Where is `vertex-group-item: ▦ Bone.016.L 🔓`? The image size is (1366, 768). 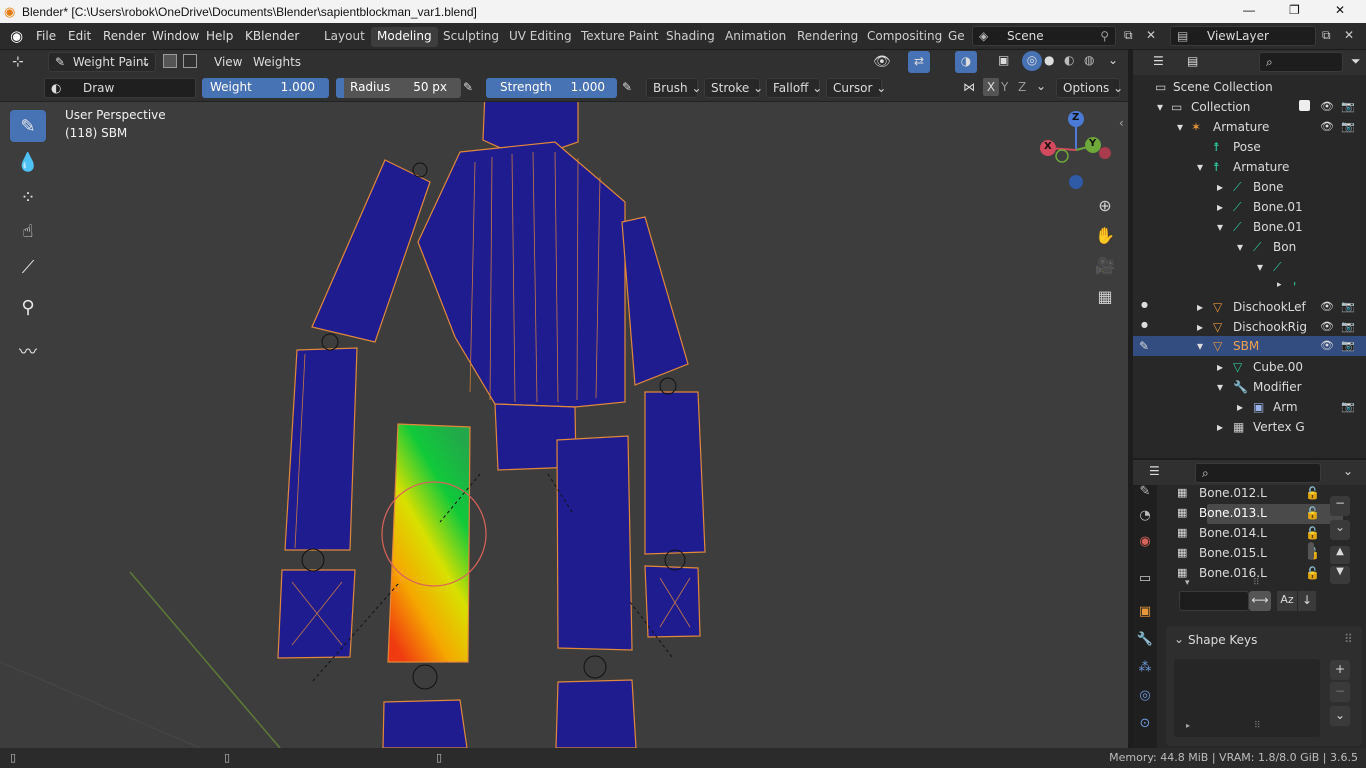
vertex-group-item: ▦ Bone.016.L 🔓 is located at coordinates (1260, 574).